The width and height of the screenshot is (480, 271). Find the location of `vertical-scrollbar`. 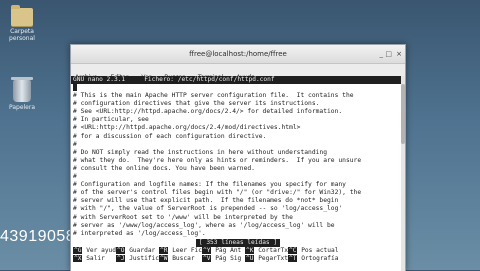

vertical-scrollbar is located at coordinates (403, 173).